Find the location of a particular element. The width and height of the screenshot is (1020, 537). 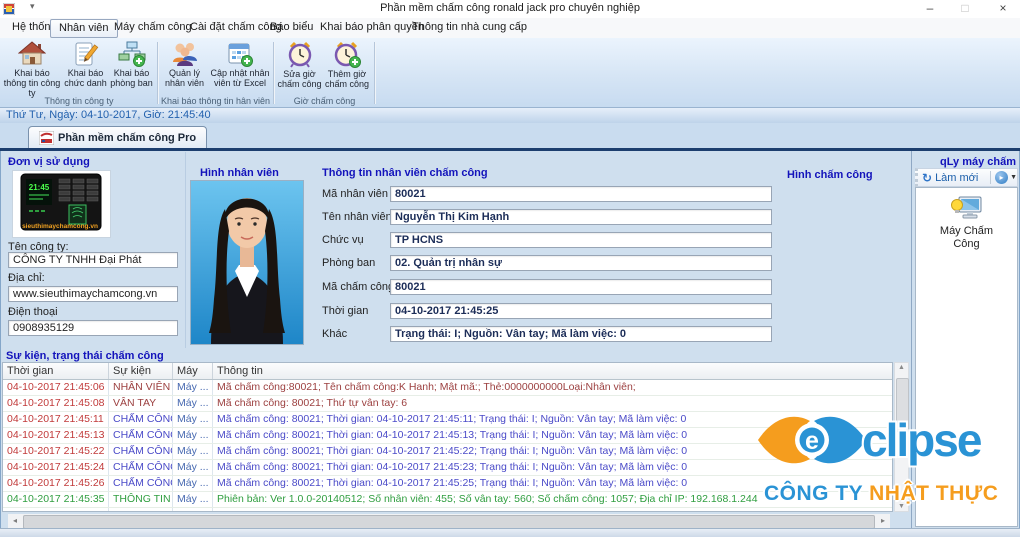

phone-label: Điện thoại is located at coordinates (33, 312).